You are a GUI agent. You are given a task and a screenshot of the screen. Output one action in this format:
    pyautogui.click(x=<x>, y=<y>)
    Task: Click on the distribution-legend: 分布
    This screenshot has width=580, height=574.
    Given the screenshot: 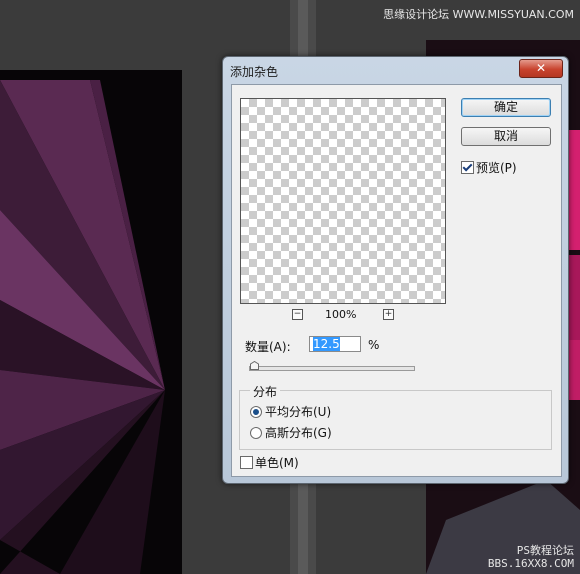 What is the action you would take?
    pyautogui.click(x=265, y=391)
    